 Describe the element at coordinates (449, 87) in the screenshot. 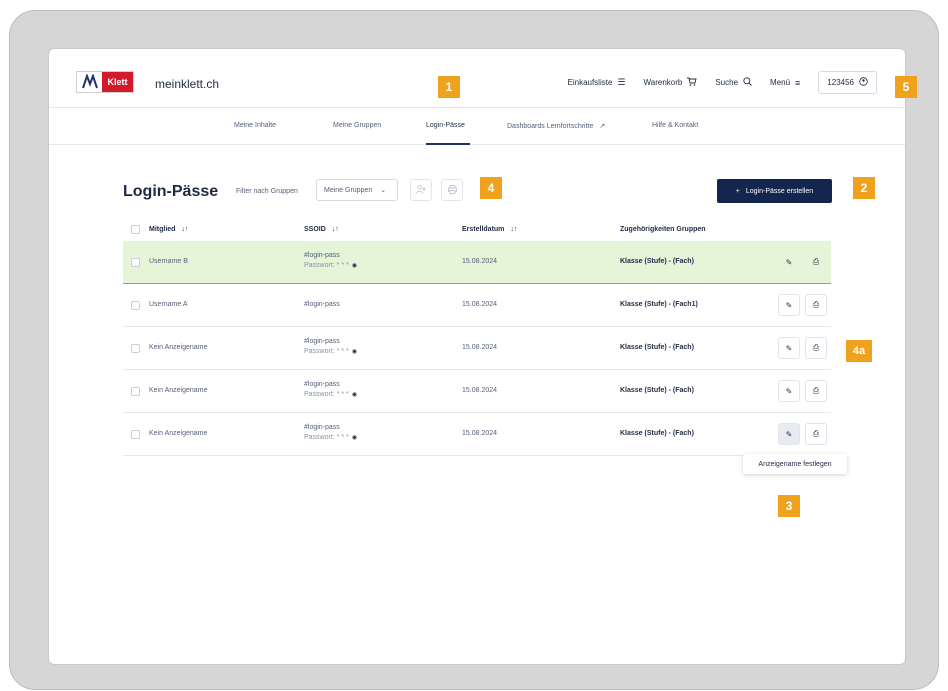

I see `marker-1: 1` at that location.